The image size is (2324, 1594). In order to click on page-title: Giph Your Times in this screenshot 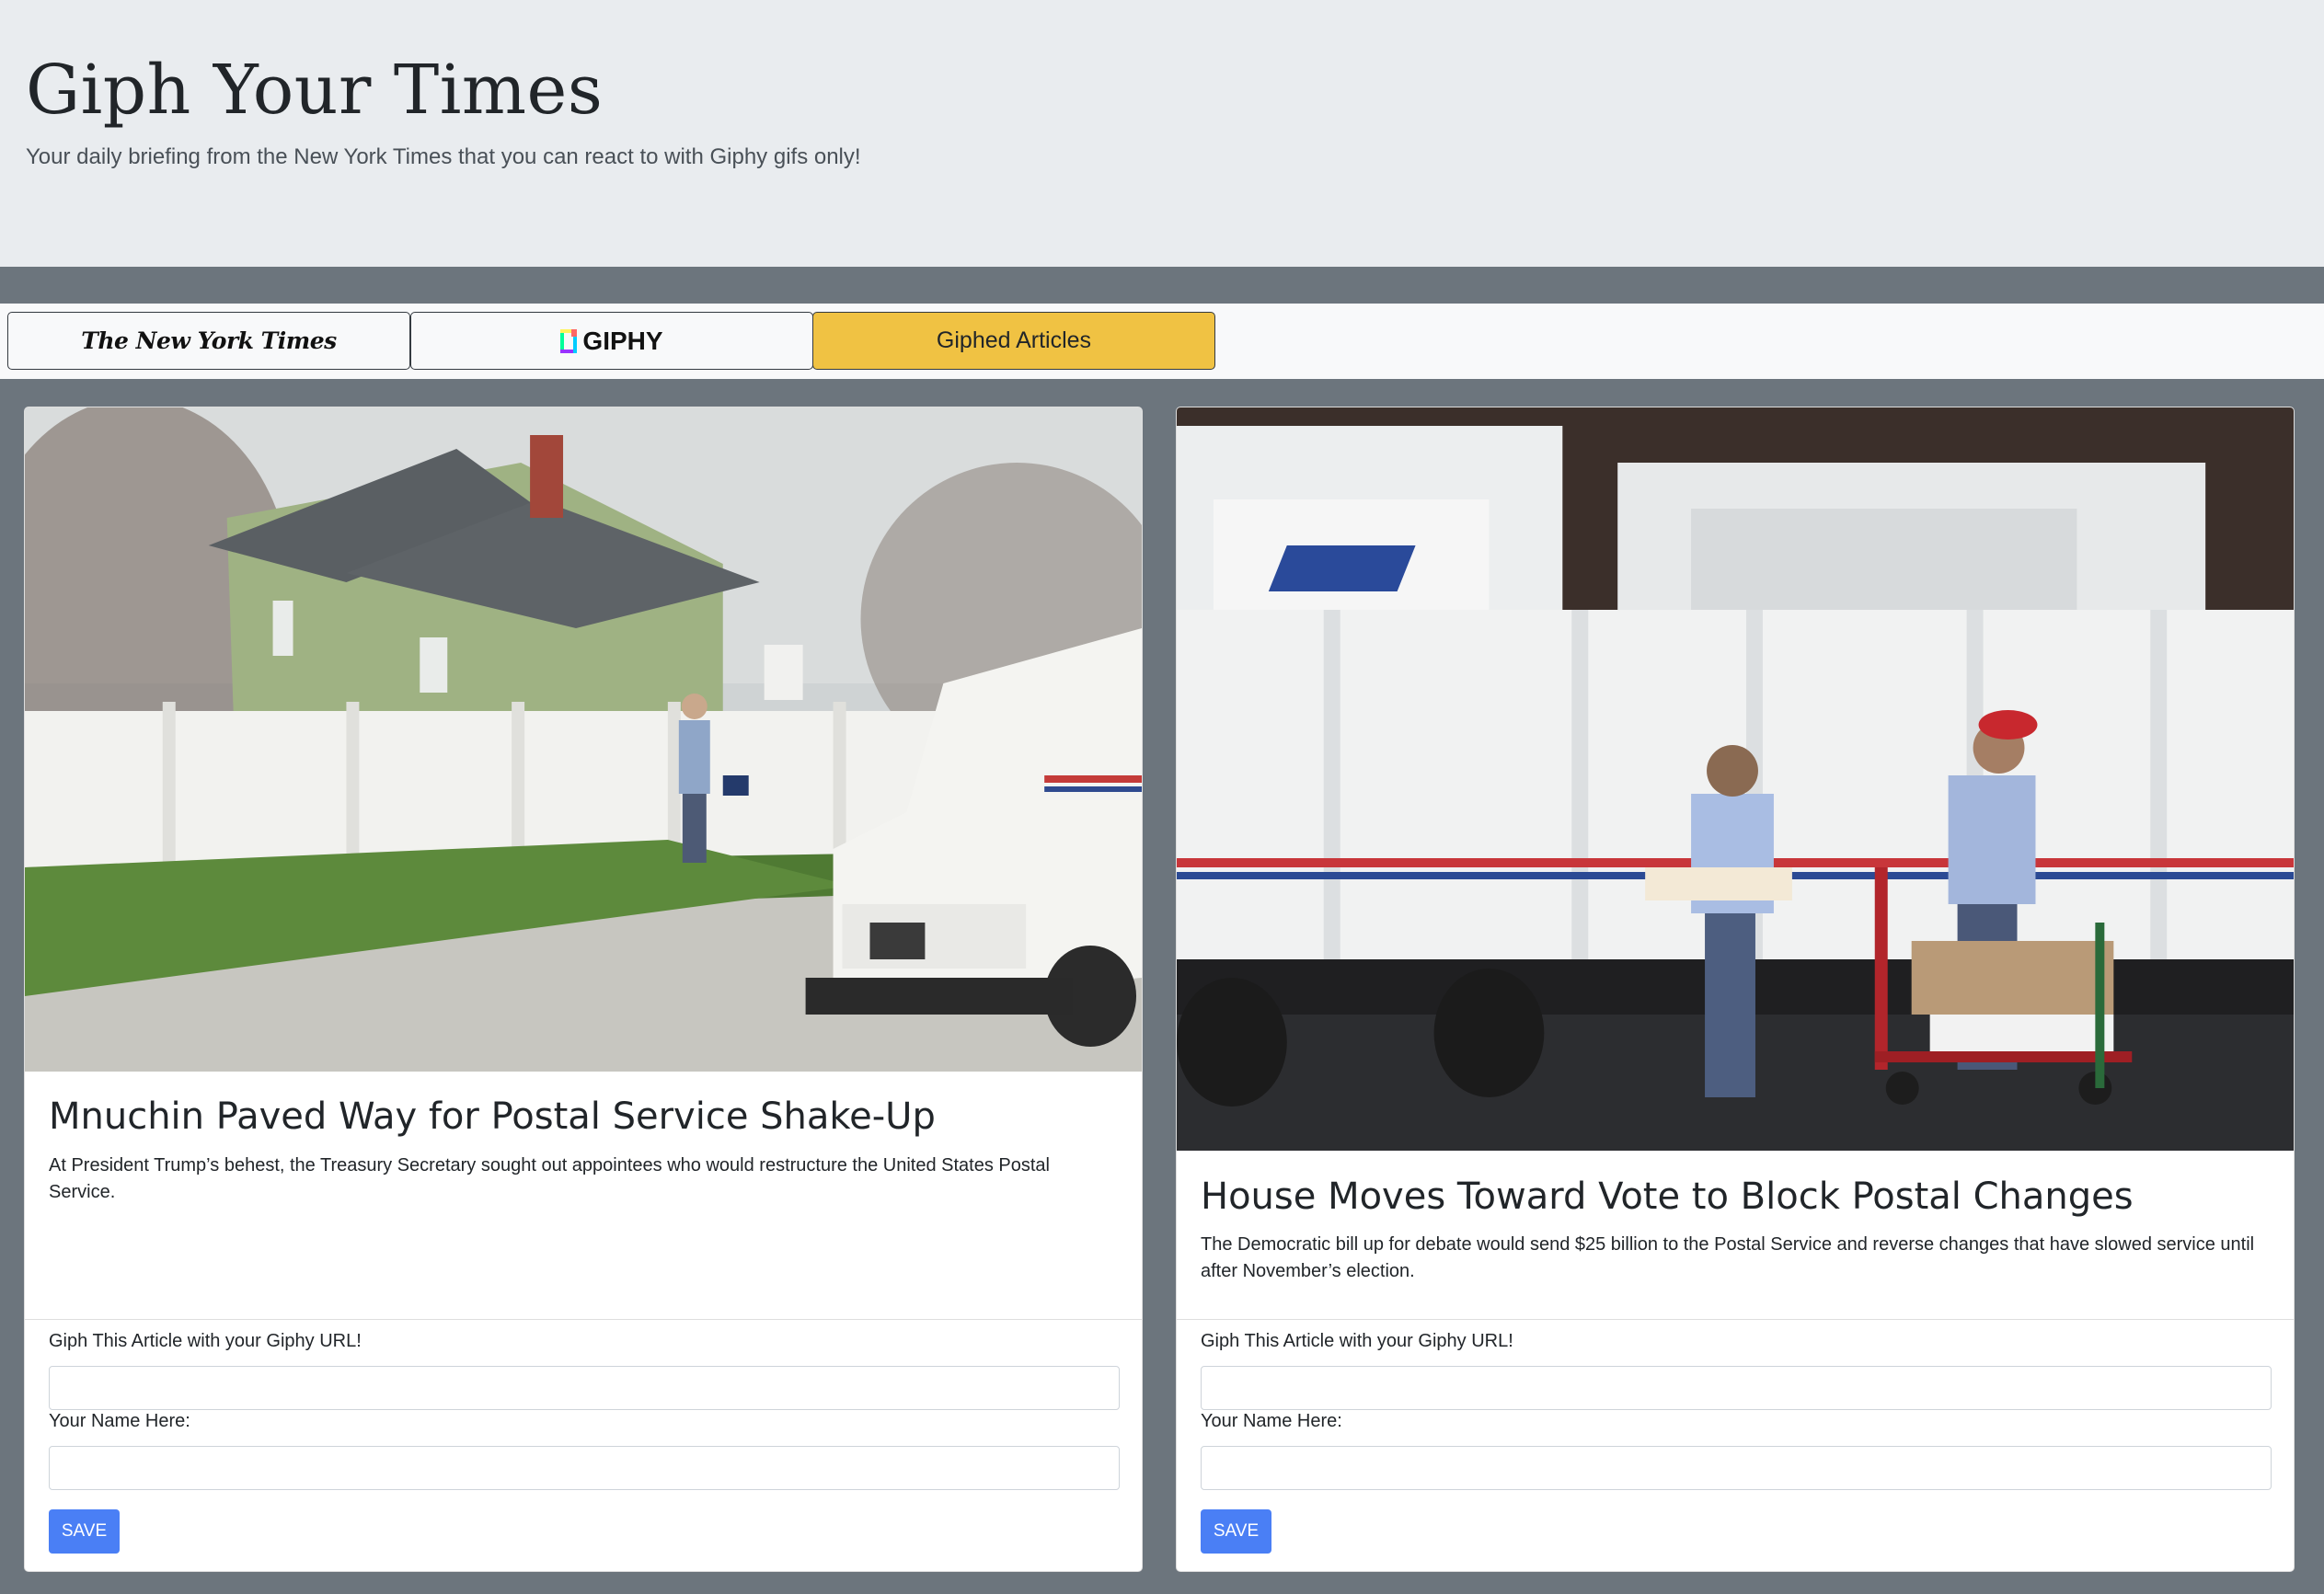, I will do `click(315, 91)`.